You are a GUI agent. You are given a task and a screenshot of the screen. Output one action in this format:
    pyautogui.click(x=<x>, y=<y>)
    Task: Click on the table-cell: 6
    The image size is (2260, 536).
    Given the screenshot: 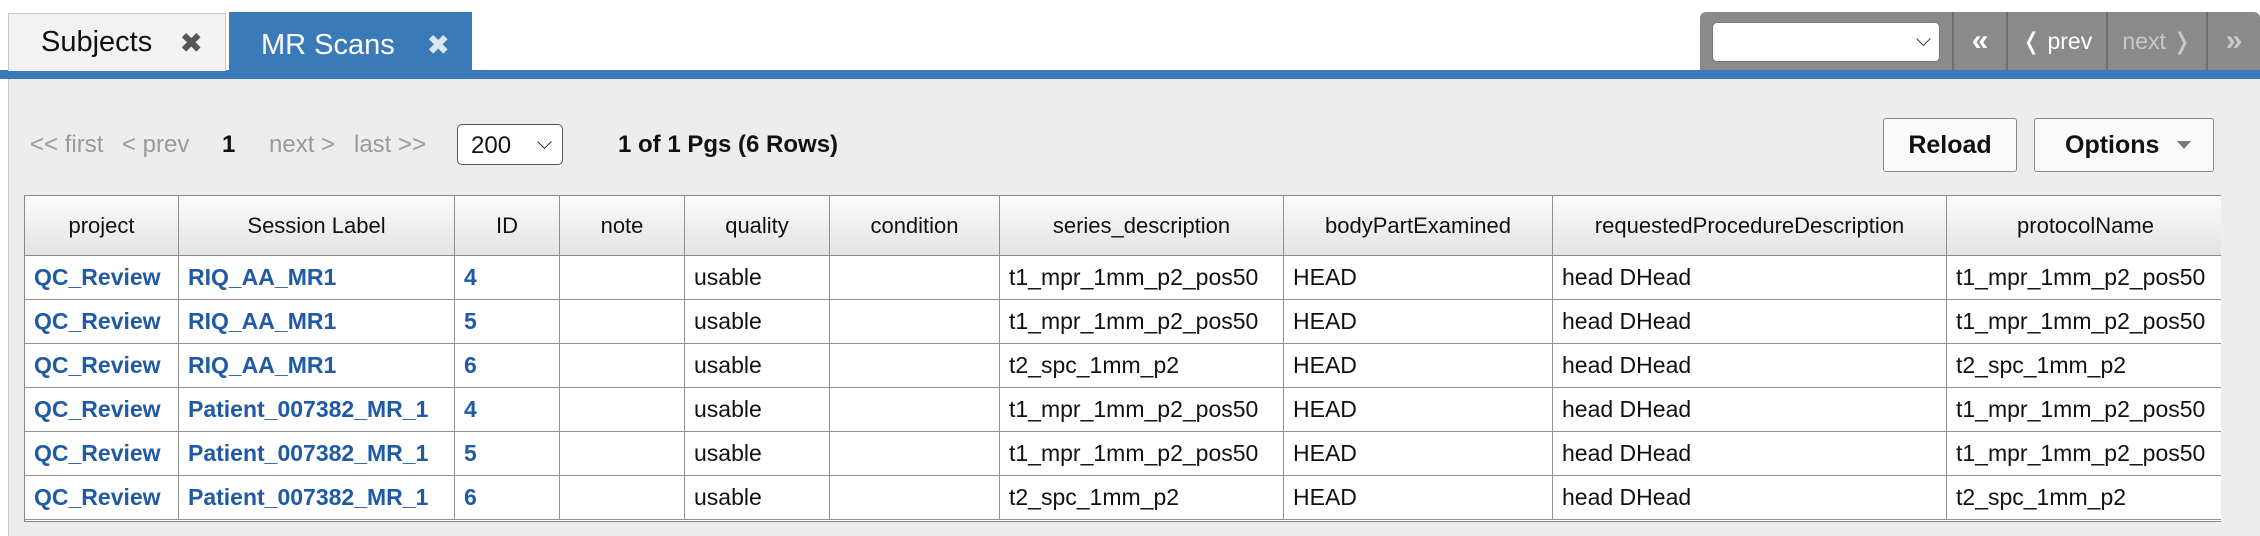 What is the action you would take?
    pyautogui.click(x=507, y=365)
    